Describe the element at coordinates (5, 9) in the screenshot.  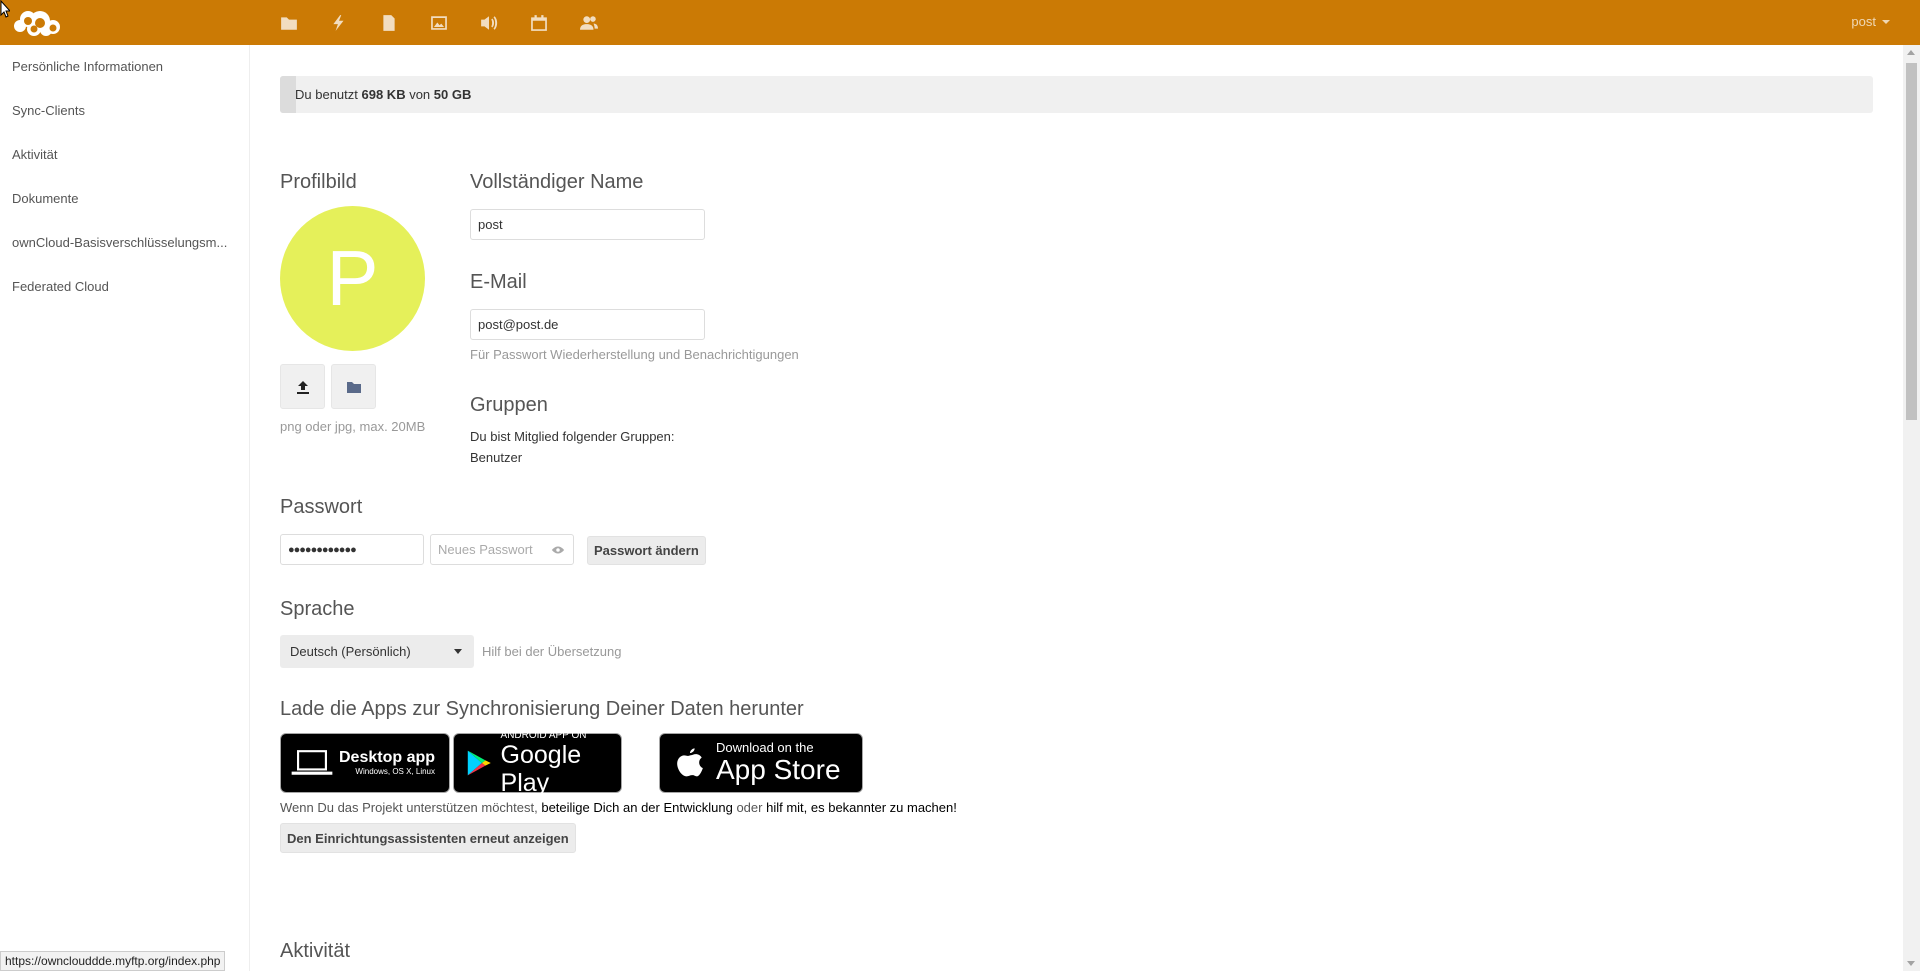
I see `mouse-cursor-icon` at that location.